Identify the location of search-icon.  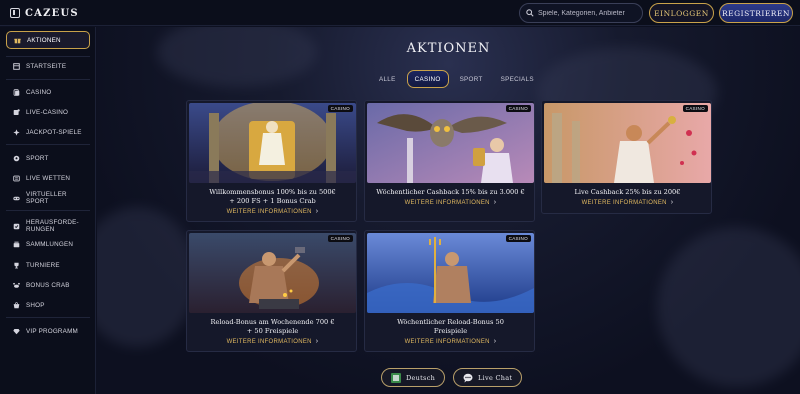
(530, 13).